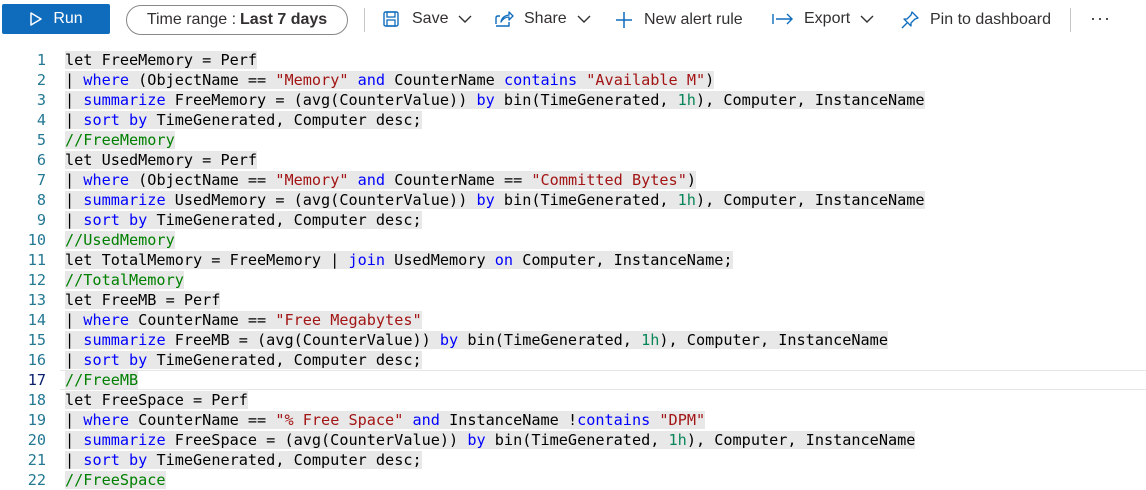  What do you see at coordinates (573, 400) in the screenshot?
I see `code-line: 18 let FreeSpace = Perf` at bounding box center [573, 400].